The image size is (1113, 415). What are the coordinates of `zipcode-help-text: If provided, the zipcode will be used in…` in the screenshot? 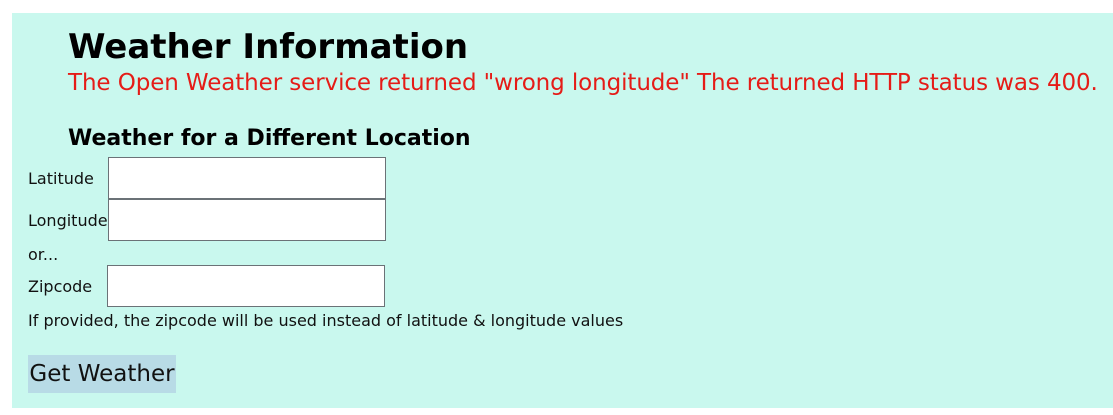 It's located at (326, 320).